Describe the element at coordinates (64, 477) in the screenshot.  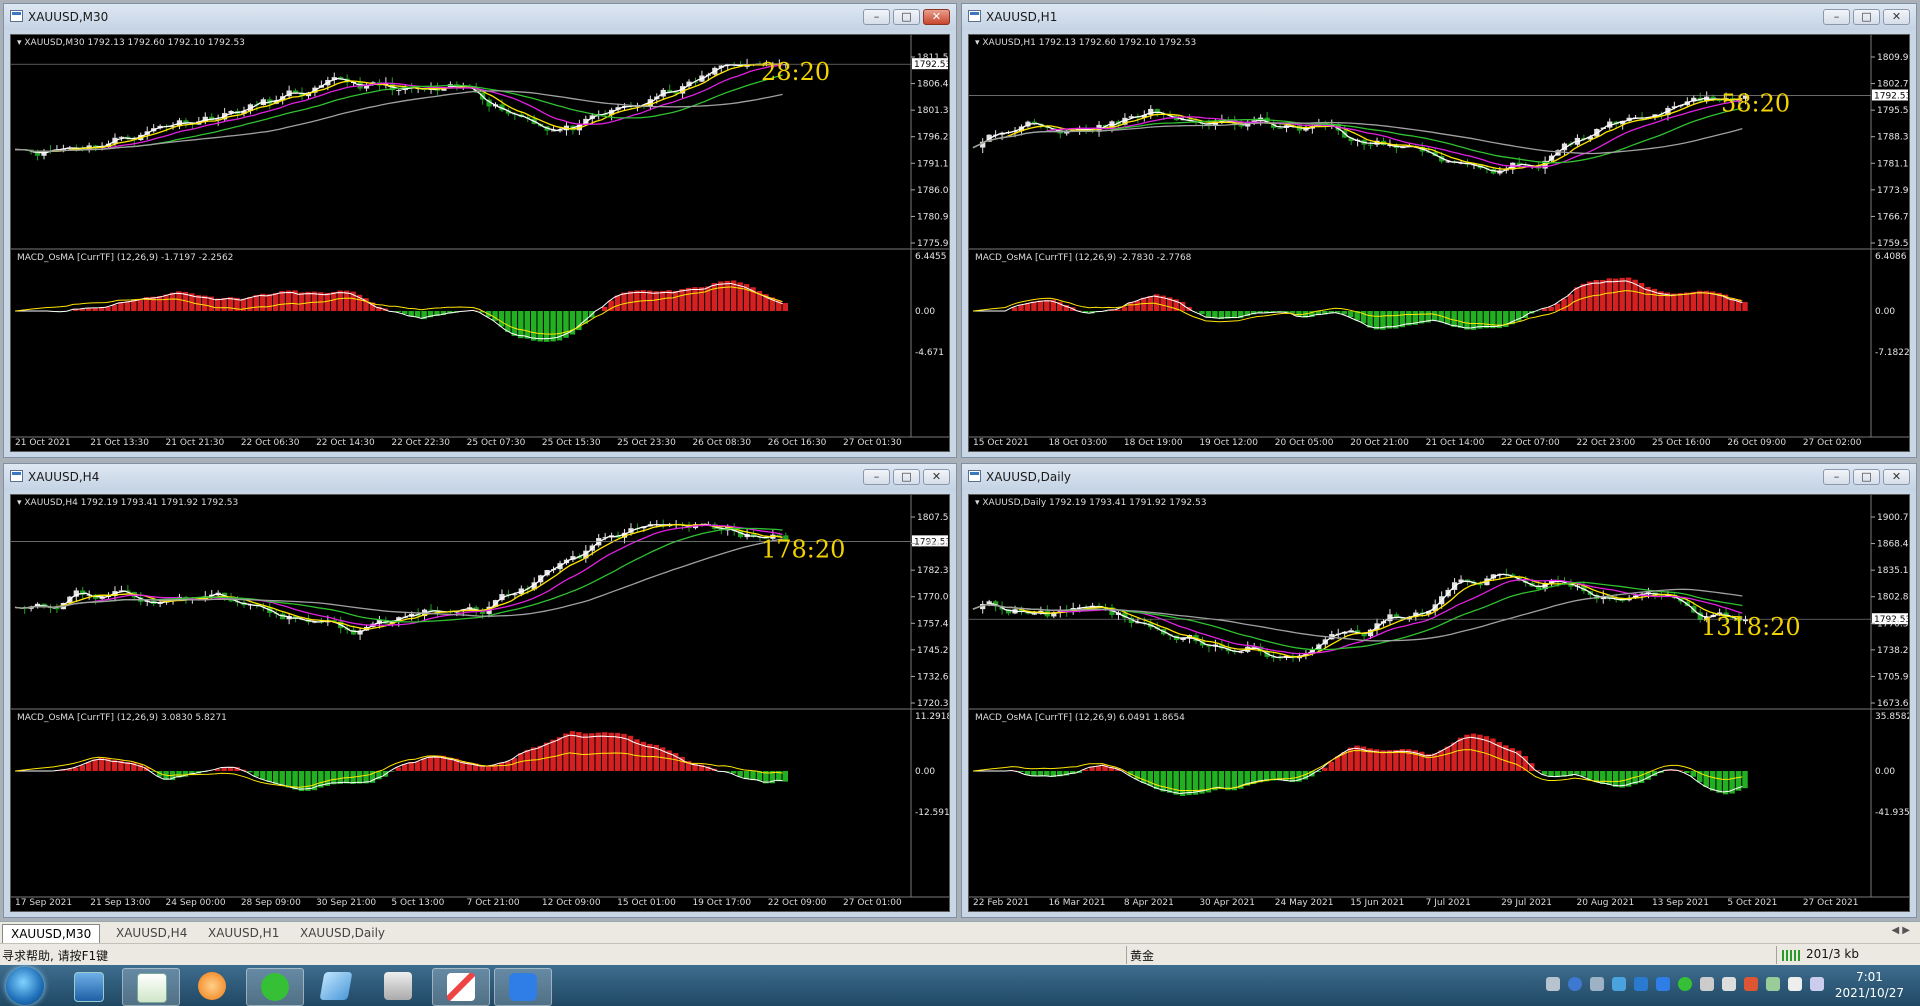
I see `window-title: XAUUSD,H4` at that location.